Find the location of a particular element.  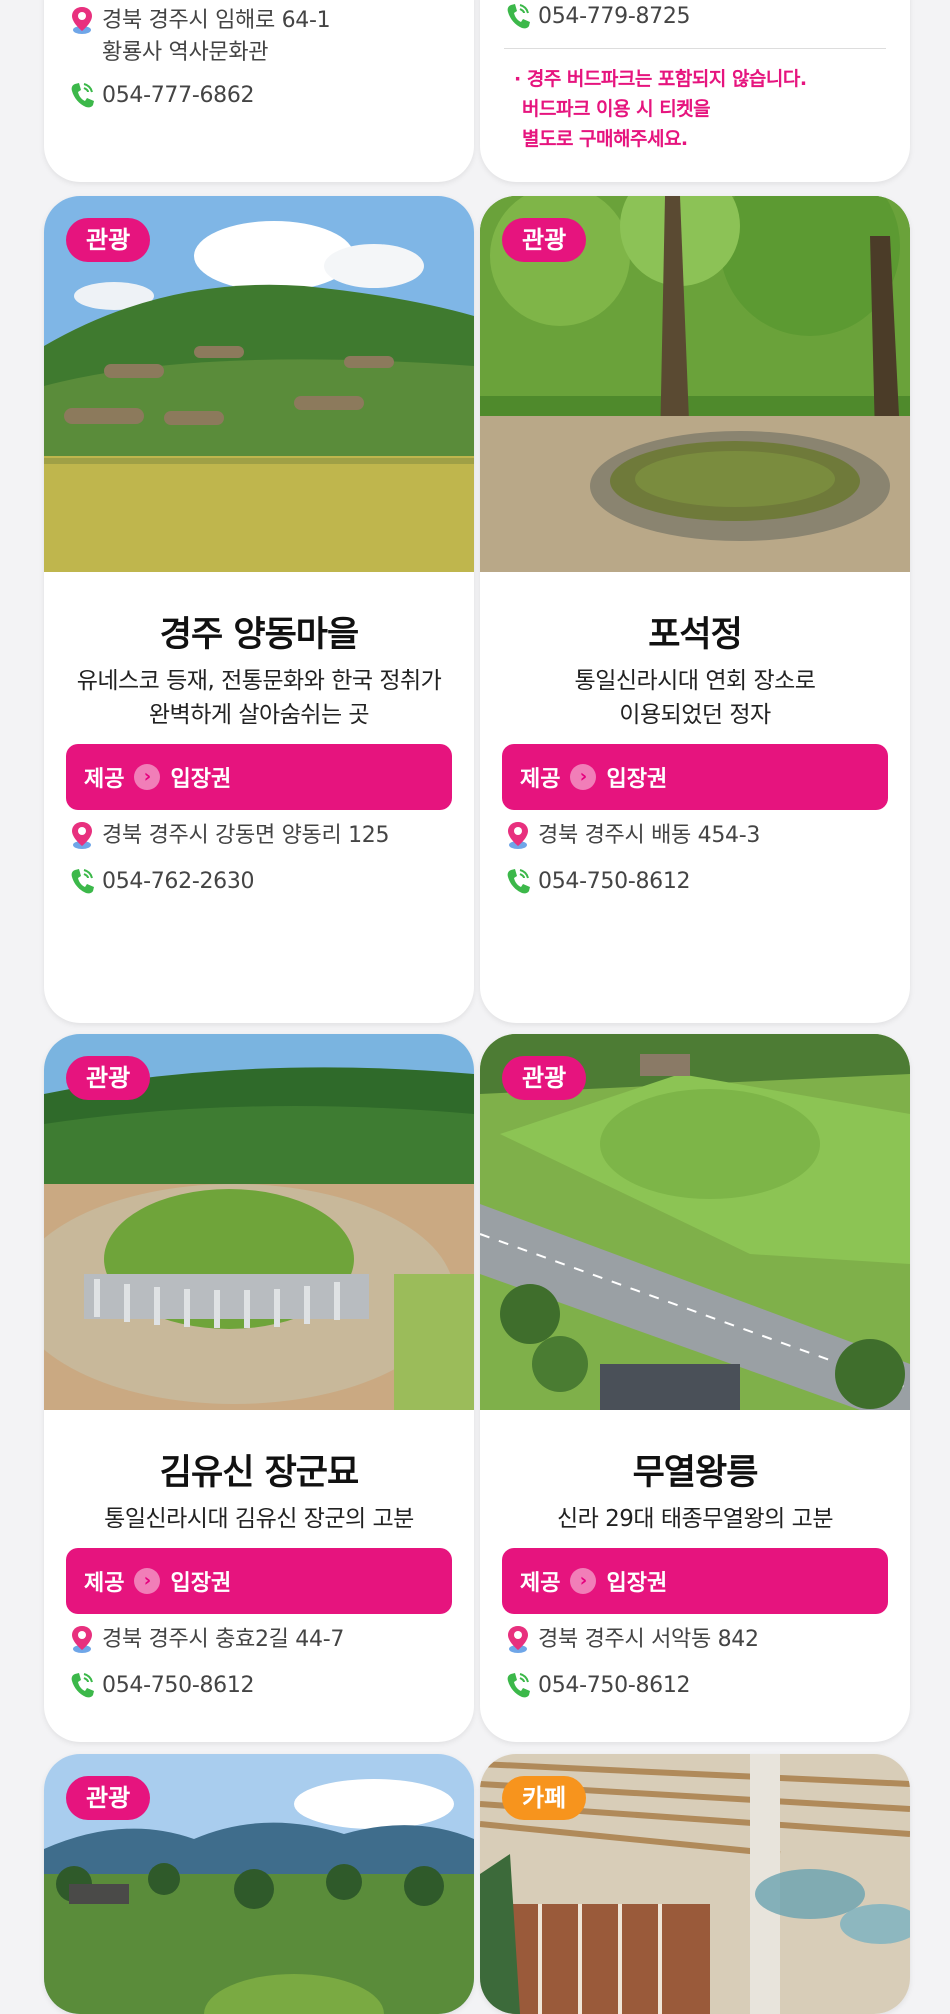

address-row: 경북 경주시 임해로 64-1 황룡사 역사문화관 is located at coordinates (266, 37).